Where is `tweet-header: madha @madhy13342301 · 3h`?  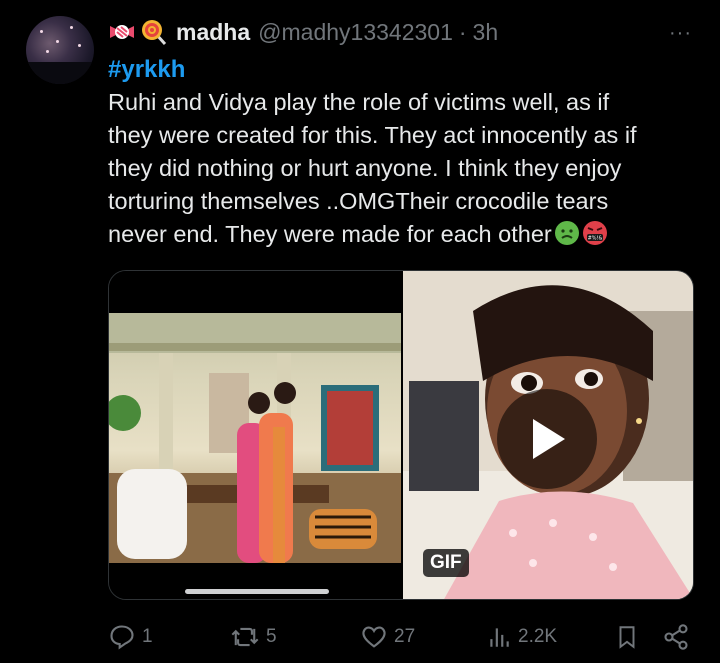
tweet-header: madha @madhy13342301 · 3h is located at coordinates (303, 32).